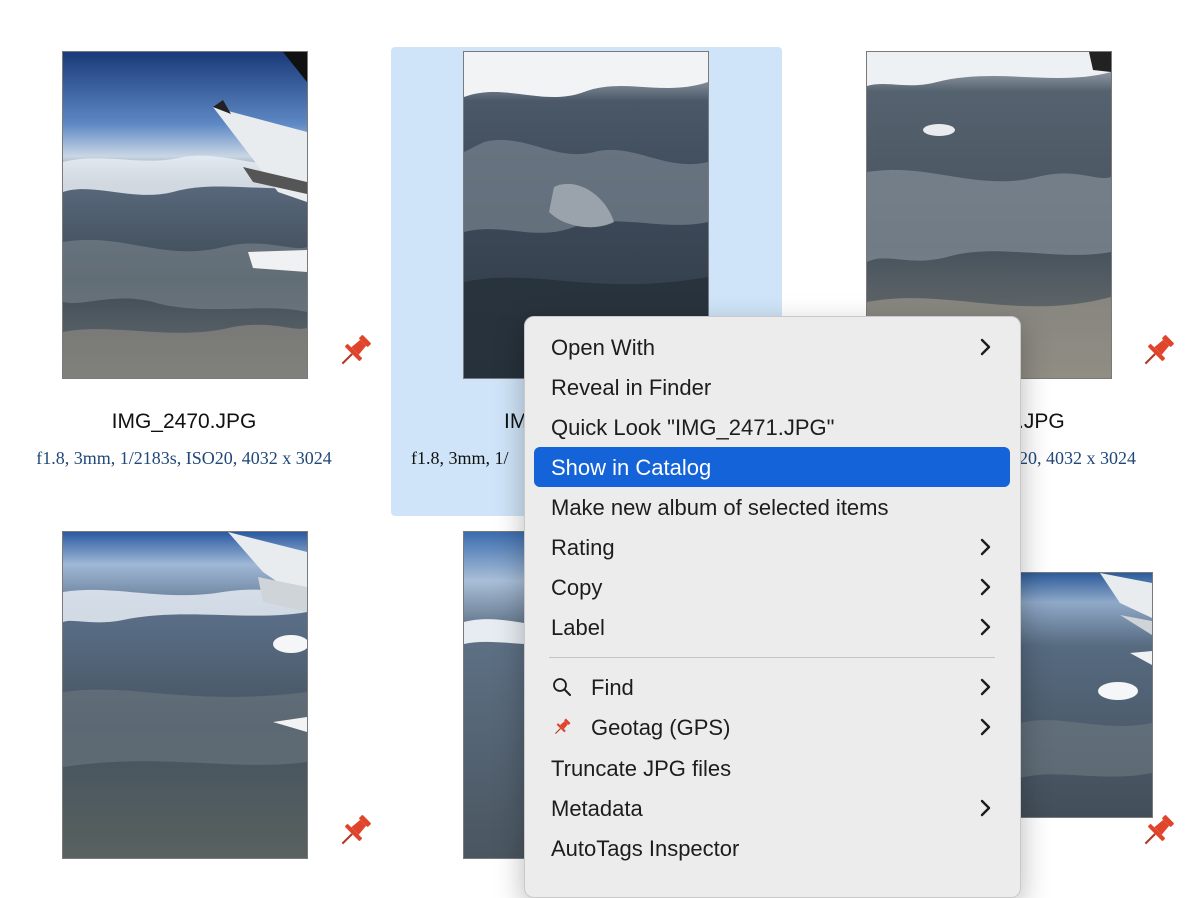  Describe the element at coordinates (583, 547) in the screenshot. I see `menu-item-label: Rating` at that location.